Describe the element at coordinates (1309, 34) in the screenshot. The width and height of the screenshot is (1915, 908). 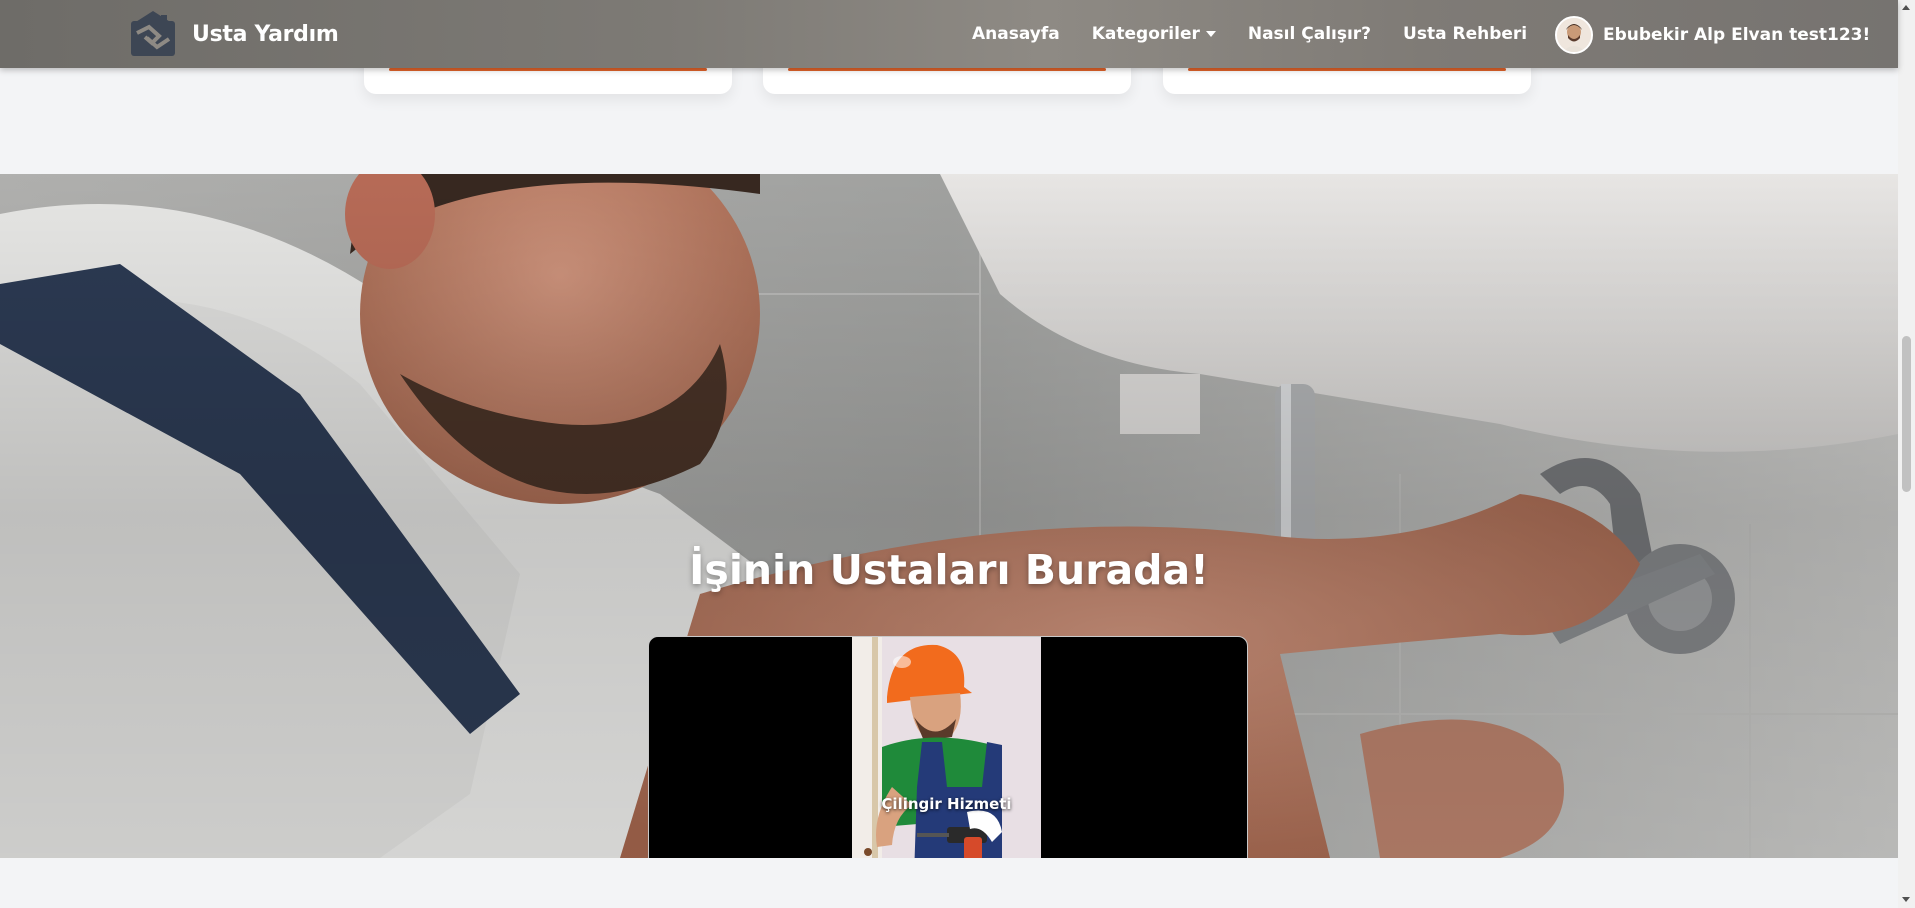
I see `nav-how-it-works-link: Nasıl Çalışır?` at that location.